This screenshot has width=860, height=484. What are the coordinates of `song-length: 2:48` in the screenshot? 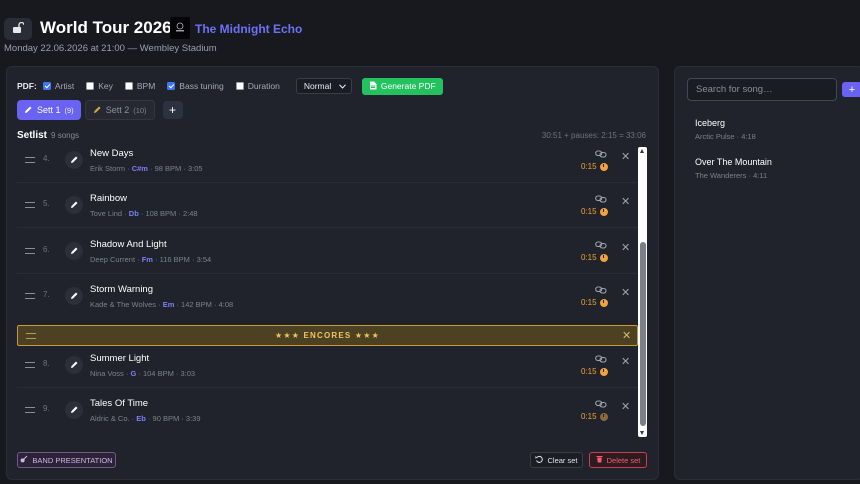 It's located at (190, 213).